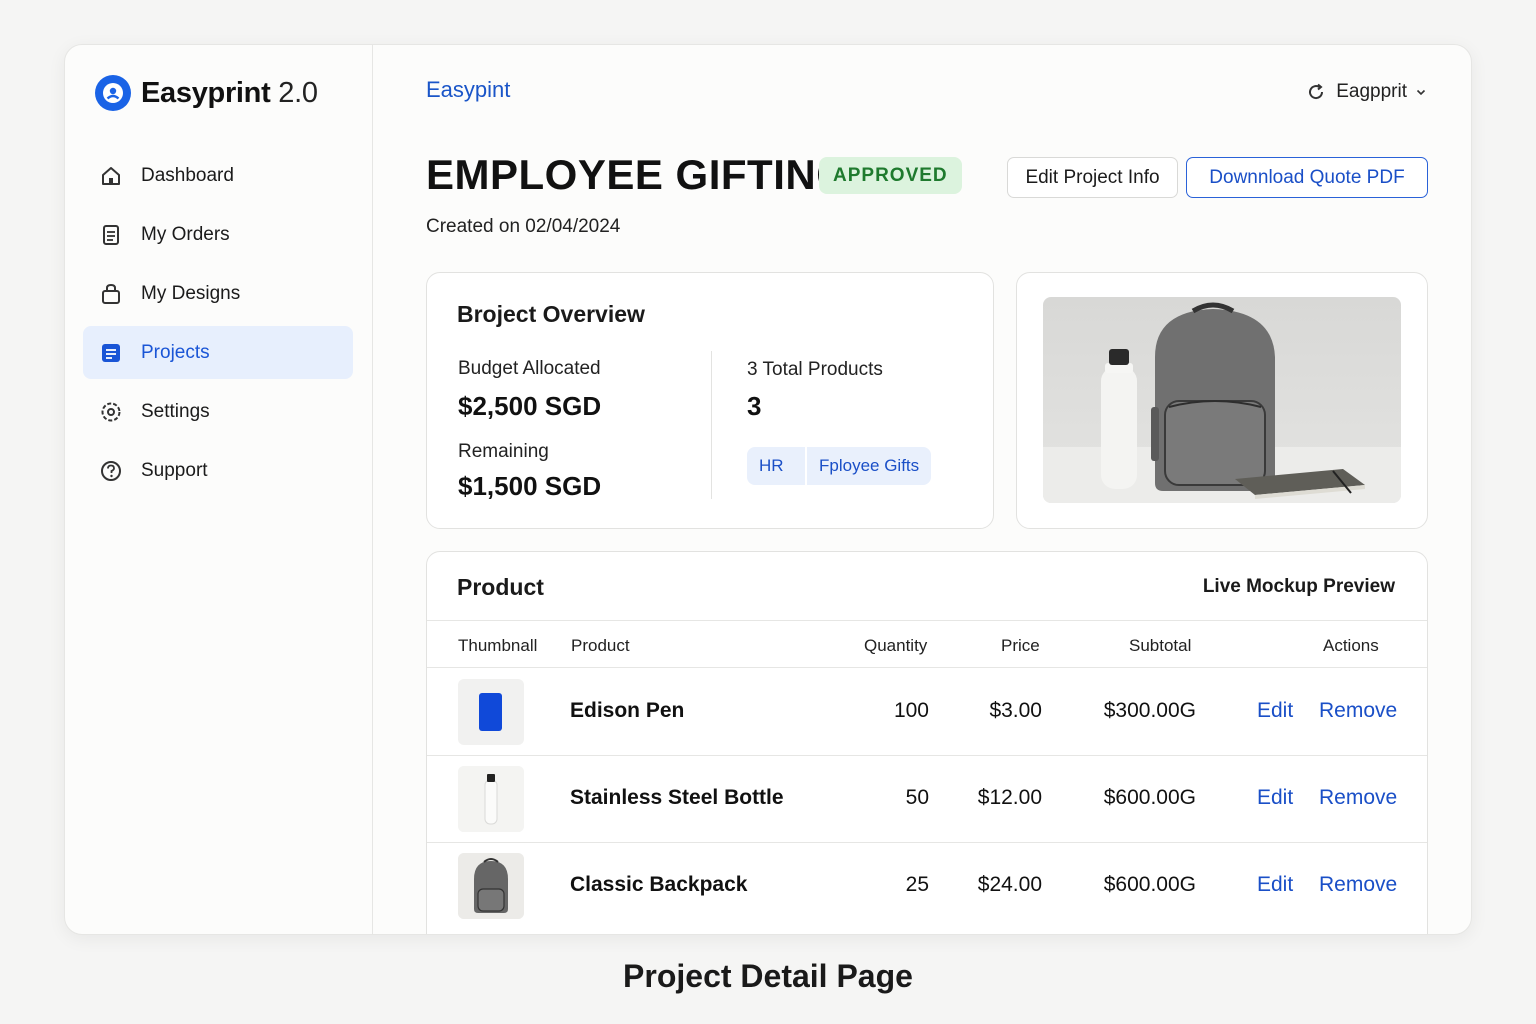 Image resolution: width=1536 pixels, height=1024 pixels. I want to click on product-name: Edison Pen, so click(627, 710).